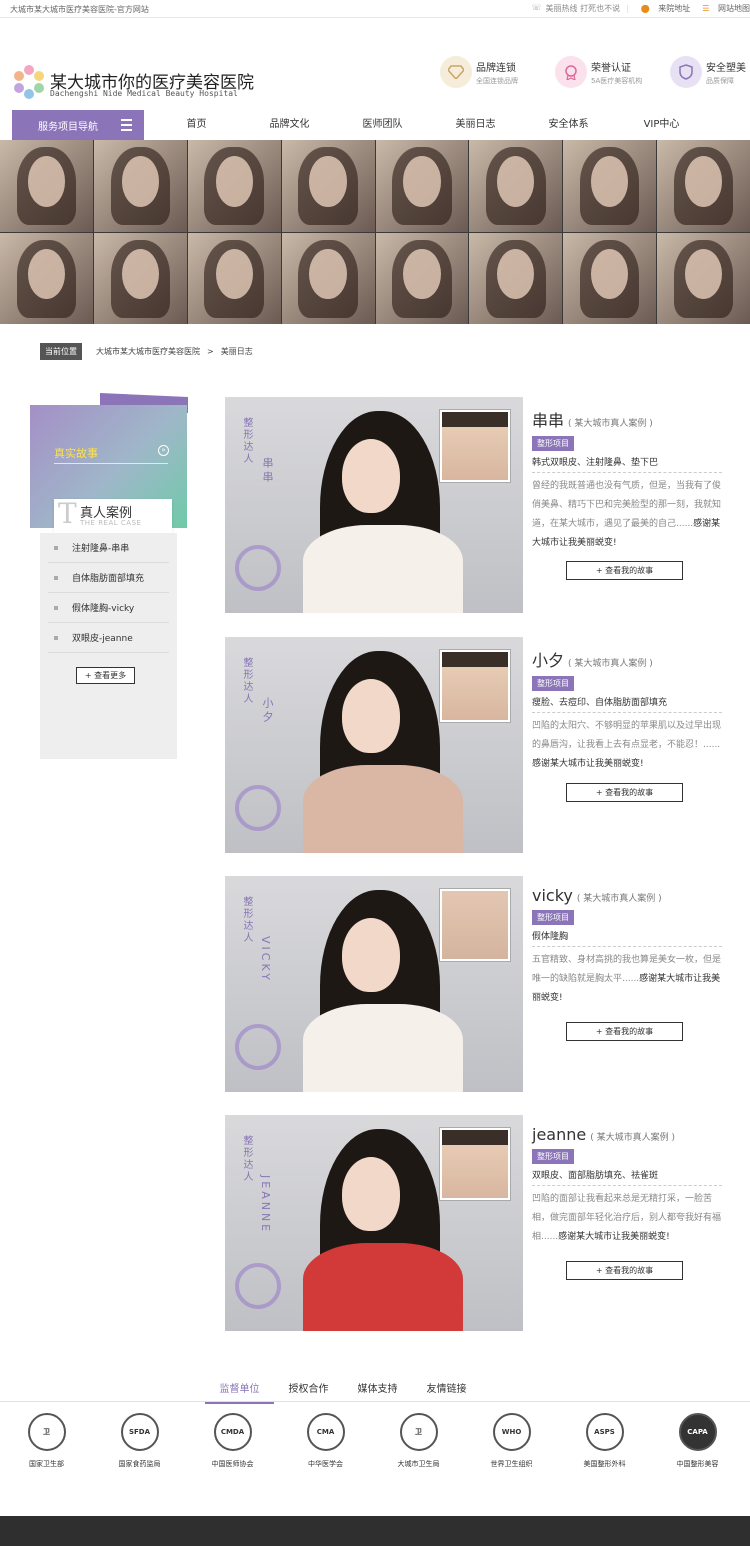  I want to click on view-more-button: + 查看更多, so click(105, 675).